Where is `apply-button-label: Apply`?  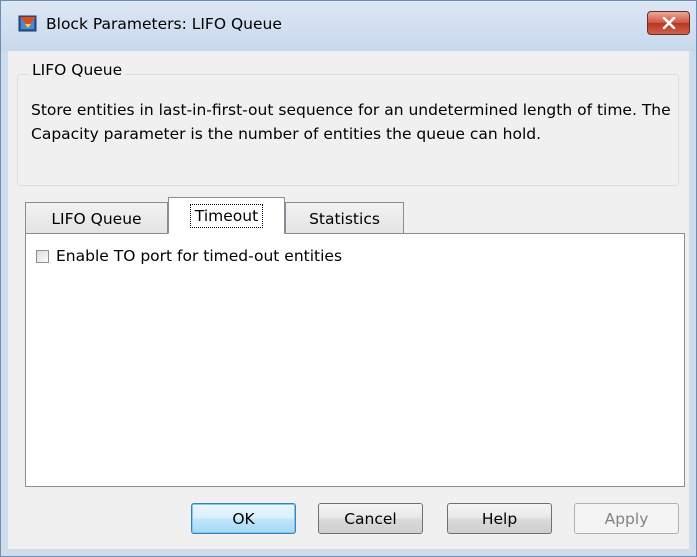 apply-button-label: Apply is located at coordinates (626, 518).